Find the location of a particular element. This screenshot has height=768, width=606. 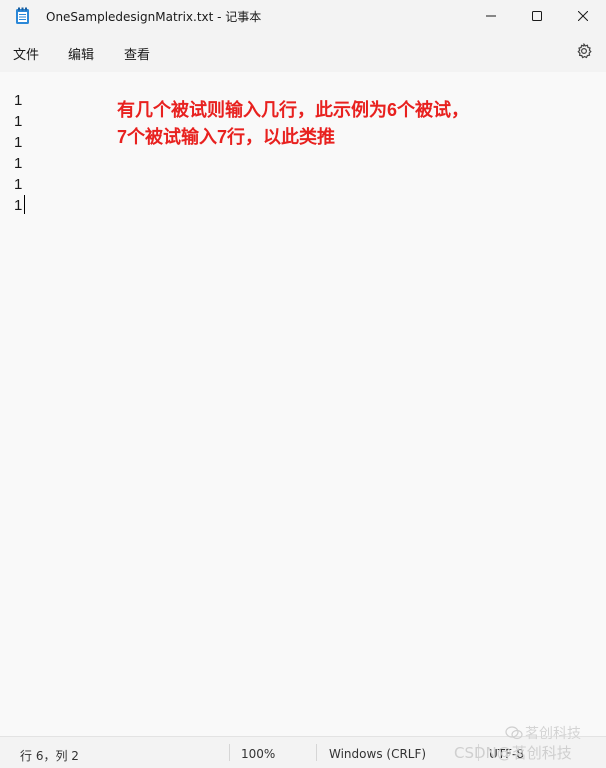

gear-icon is located at coordinates (584, 51).